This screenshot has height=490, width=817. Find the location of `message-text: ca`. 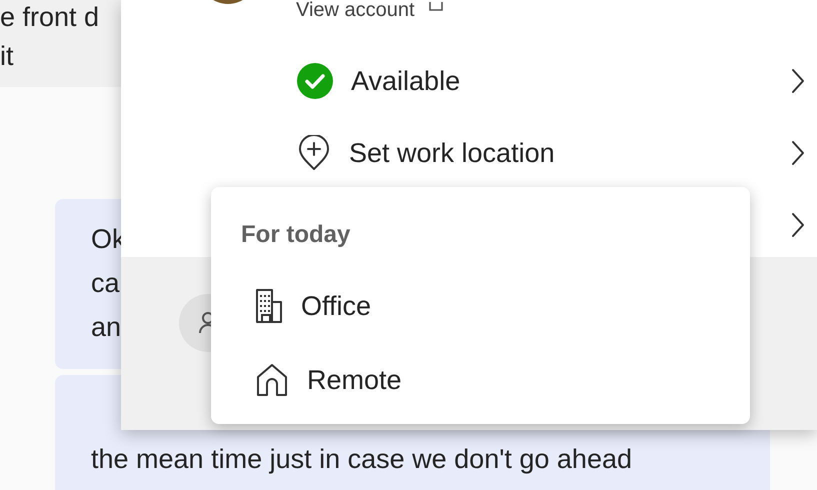

message-text: ca is located at coordinates (105, 283).